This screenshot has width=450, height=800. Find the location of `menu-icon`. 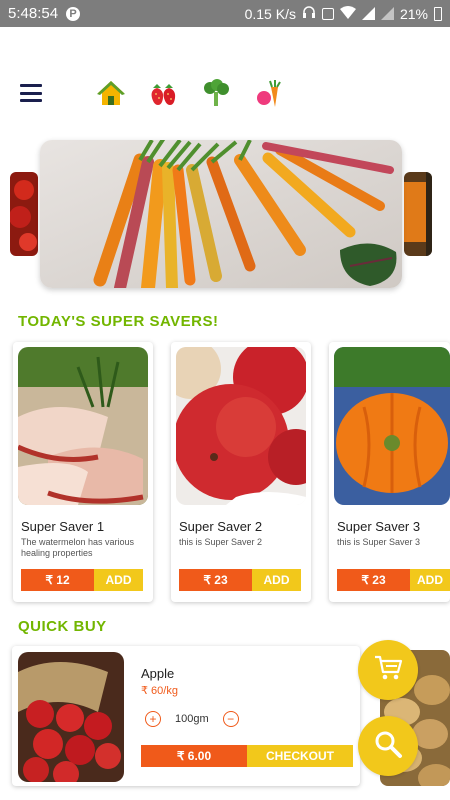

menu-icon is located at coordinates (31, 93).